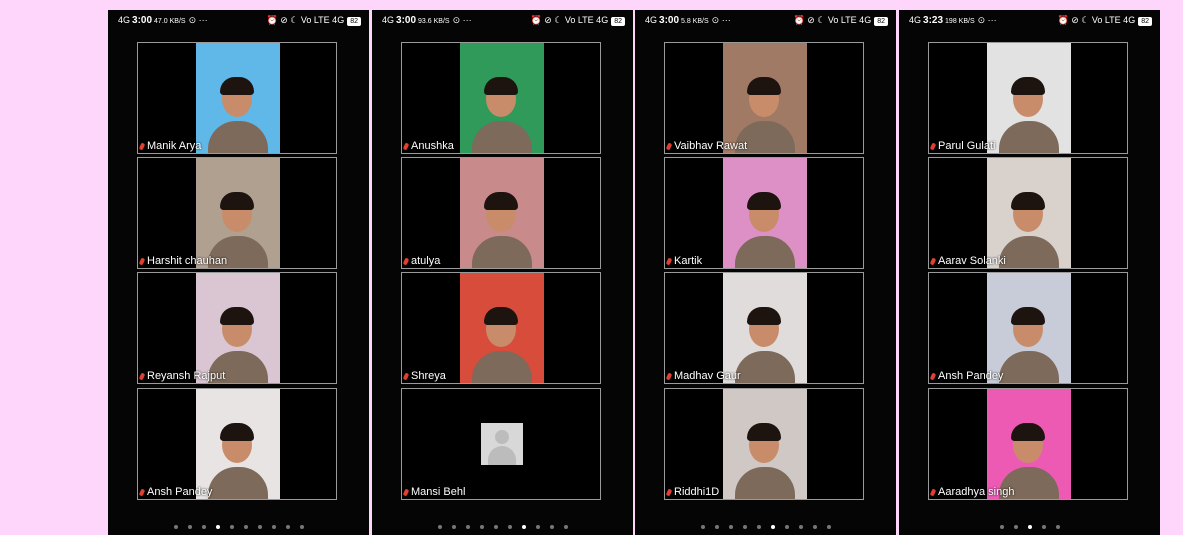 This screenshot has height=535, width=1183. What do you see at coordinates (428, 376) in the screenshot?
I see `participant-name: Shreya` at bounding box center [428, 376].